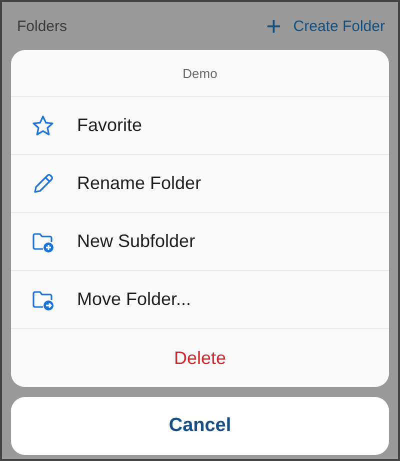  I want to click on star-icon, so click(43, 126).